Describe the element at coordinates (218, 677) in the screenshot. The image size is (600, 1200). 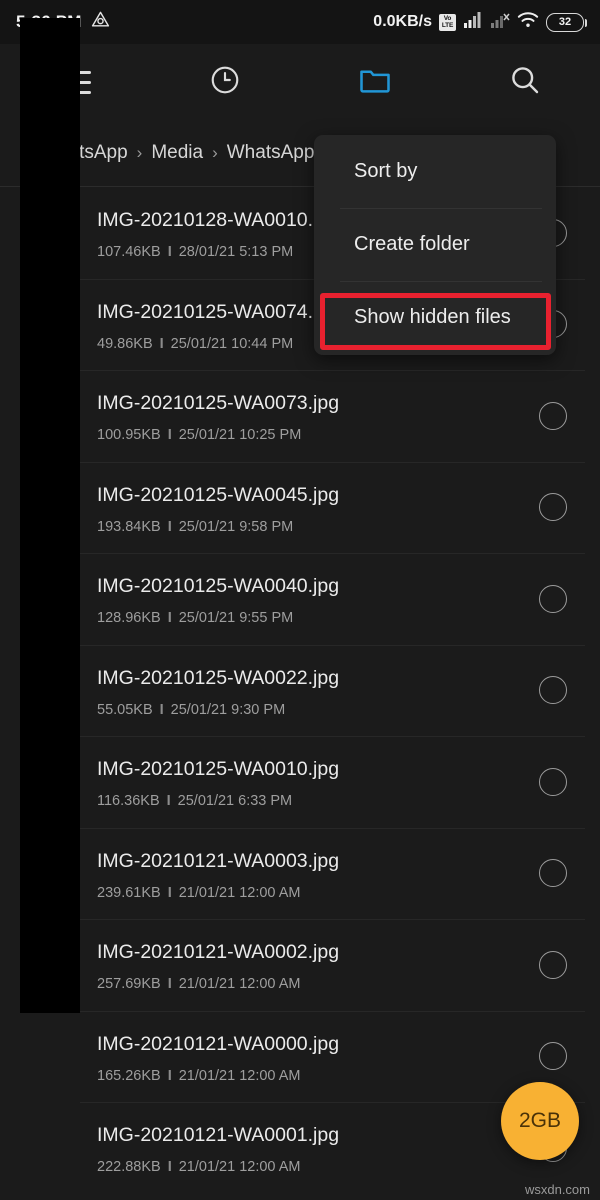
I see `file-name: IMG-20210125-WA0022.jpg` at that location.